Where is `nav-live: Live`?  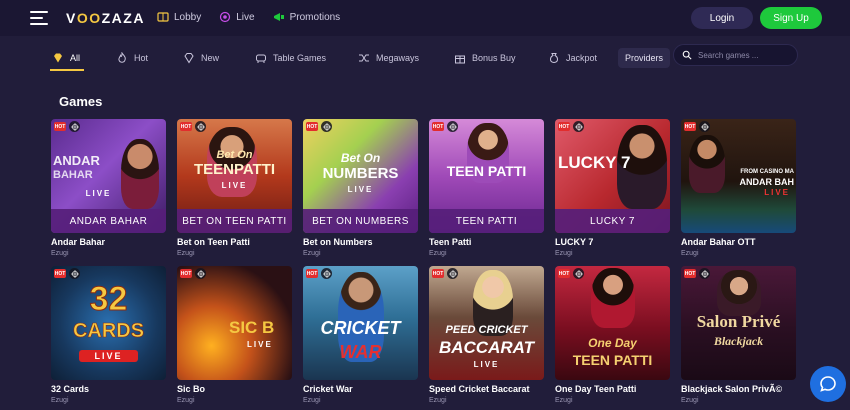
nav-live: Live is located at coordinates (237, 17).